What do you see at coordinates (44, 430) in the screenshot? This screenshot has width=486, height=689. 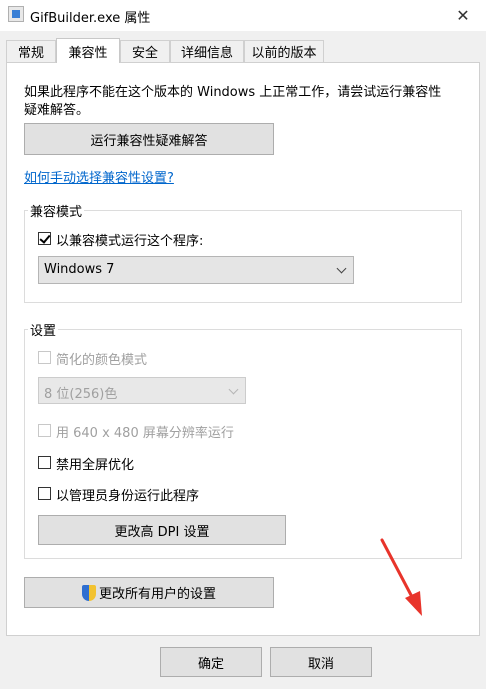 I see `low-res-checkbox` at bounding box center [44, 430].